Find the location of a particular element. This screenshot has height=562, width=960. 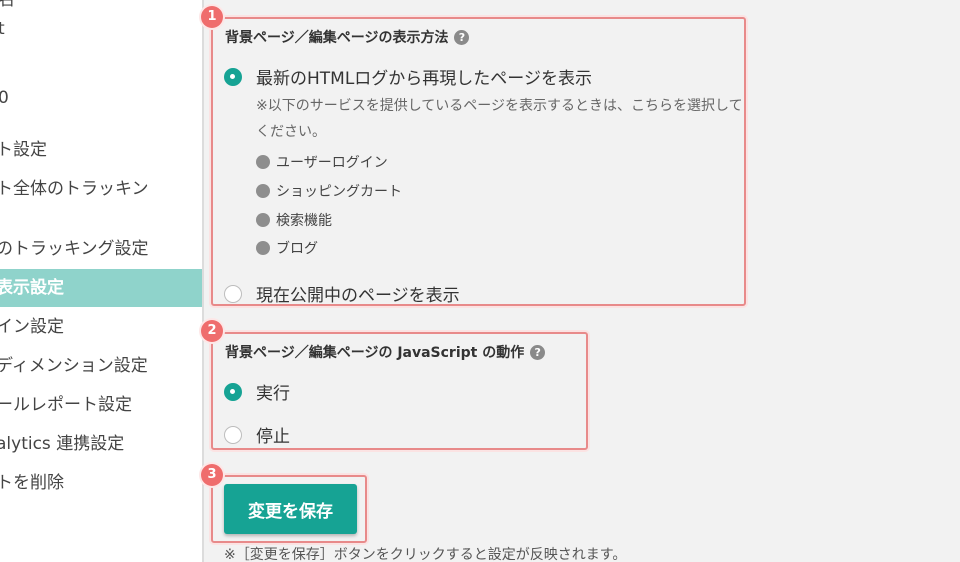

bullet-user-login: ユーザーログイン is located at coordinates (322, 162).